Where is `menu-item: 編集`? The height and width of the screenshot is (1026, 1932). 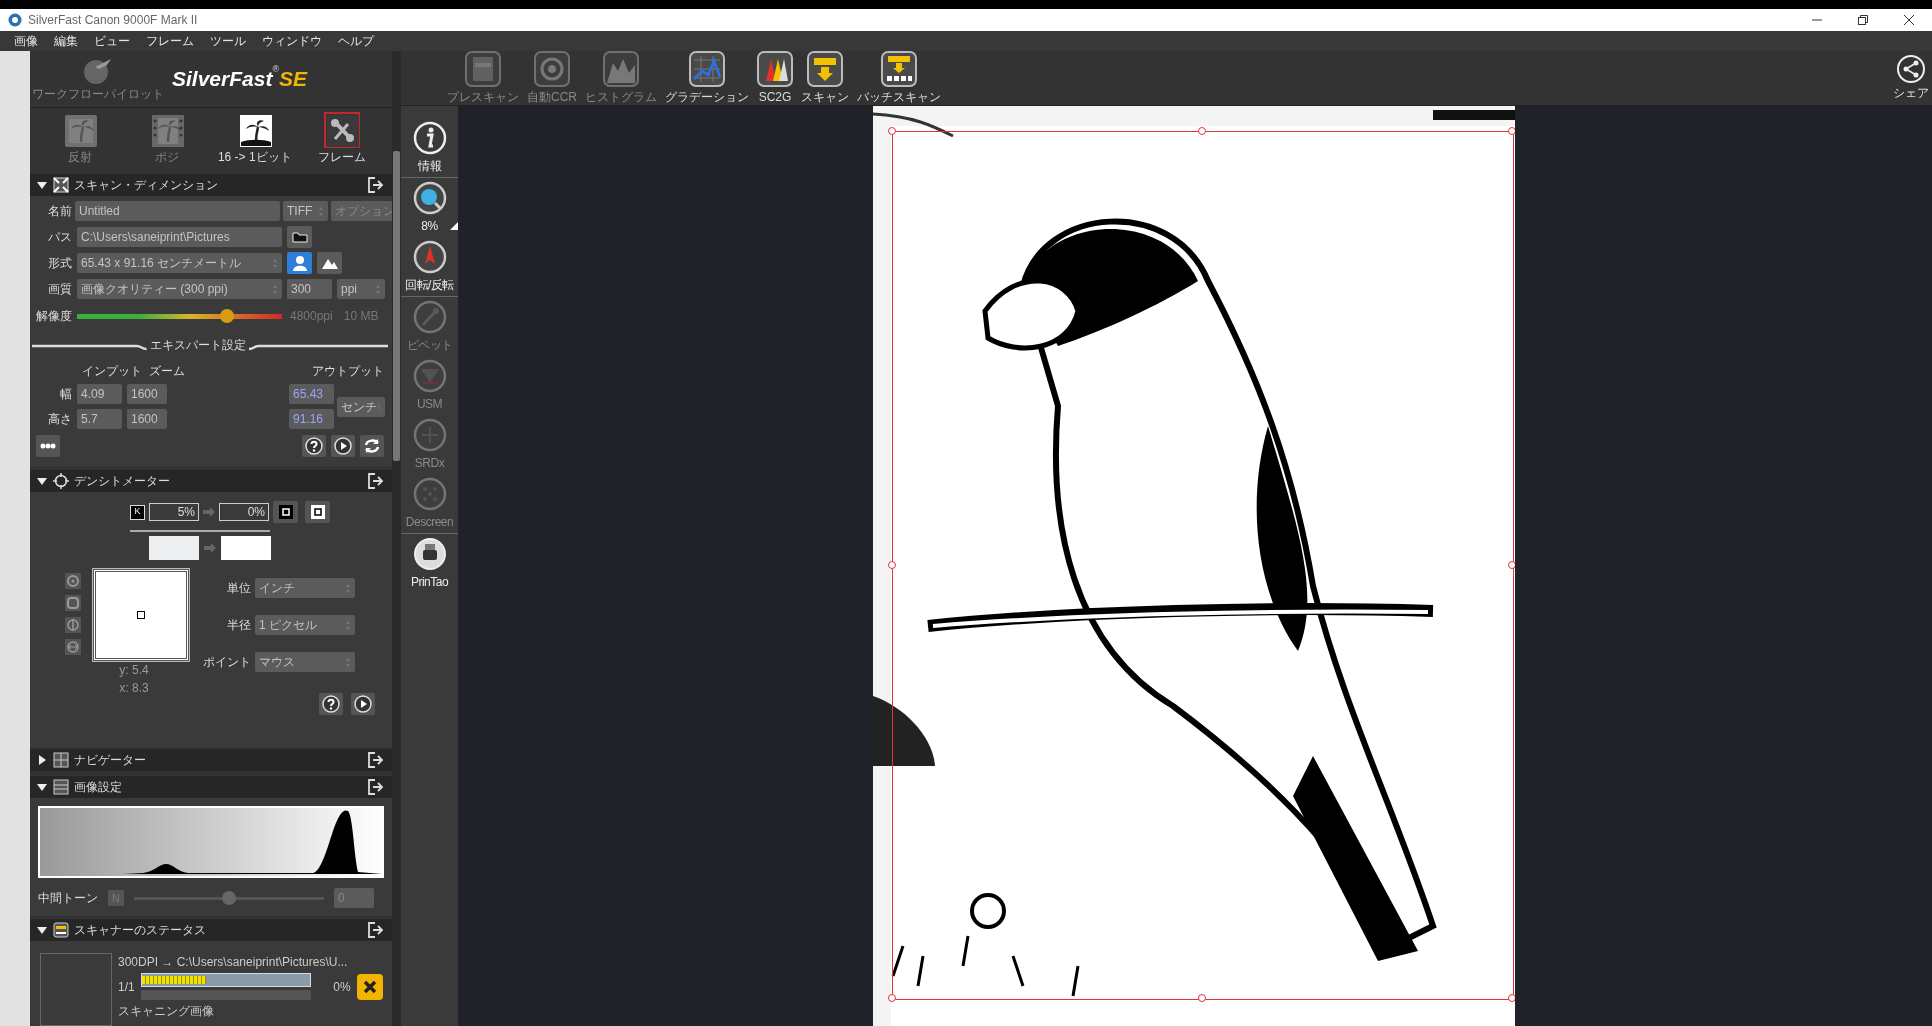
menu-item: 編集 is located at coordinates (66, 41).